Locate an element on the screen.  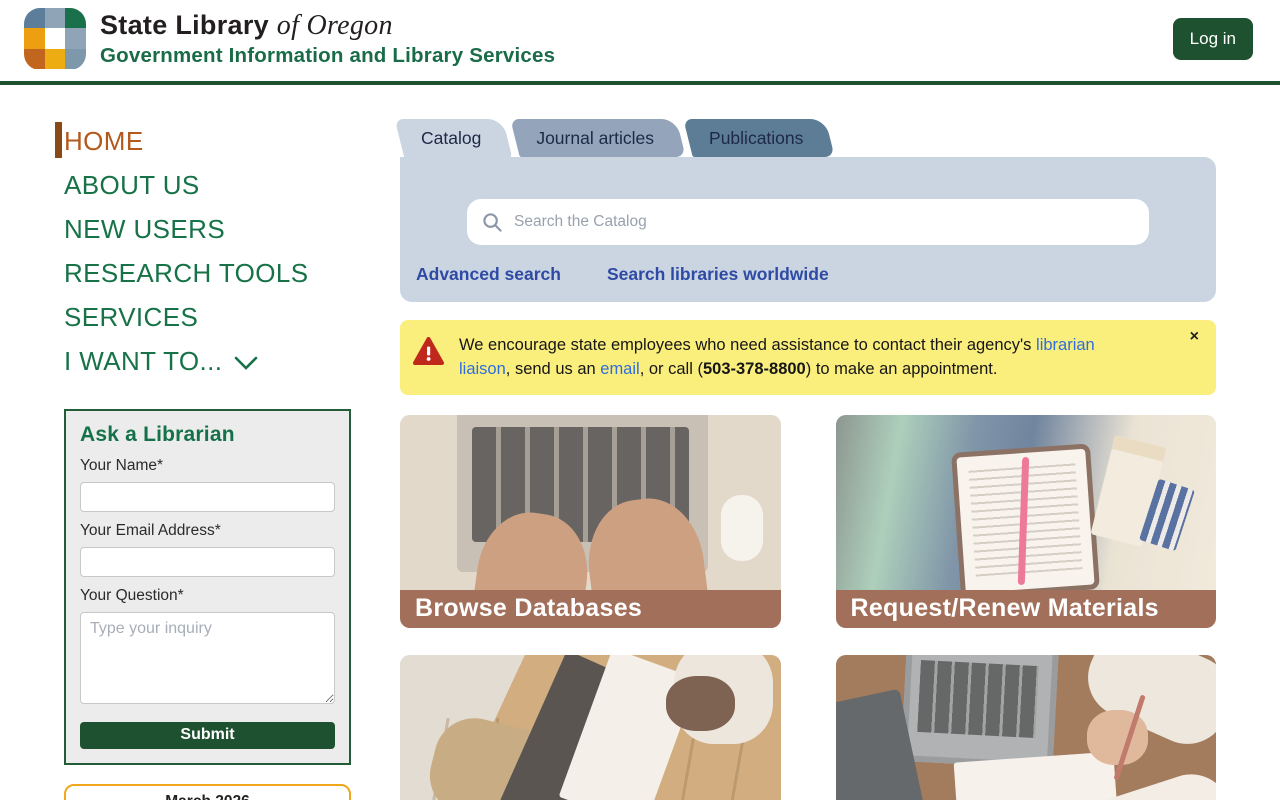
name-field is located at coordinates (207, 497).